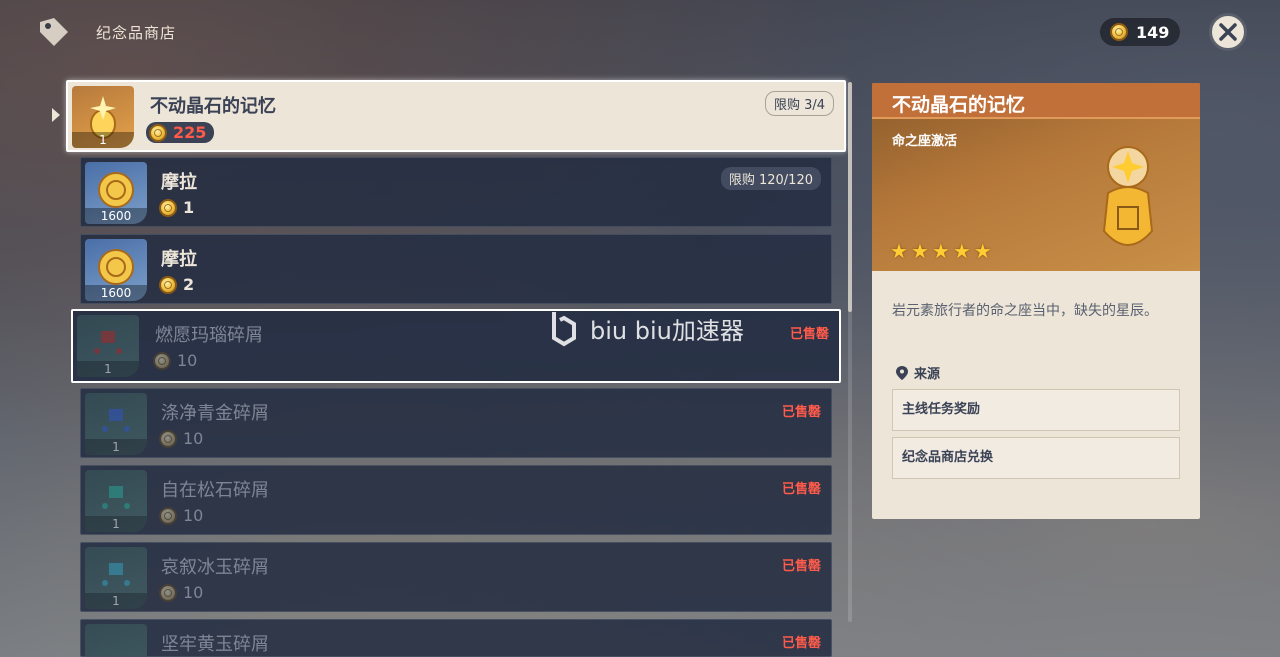  I want to click on detail-title-bar: 不动晶石的记忆, so click(1036, 101).